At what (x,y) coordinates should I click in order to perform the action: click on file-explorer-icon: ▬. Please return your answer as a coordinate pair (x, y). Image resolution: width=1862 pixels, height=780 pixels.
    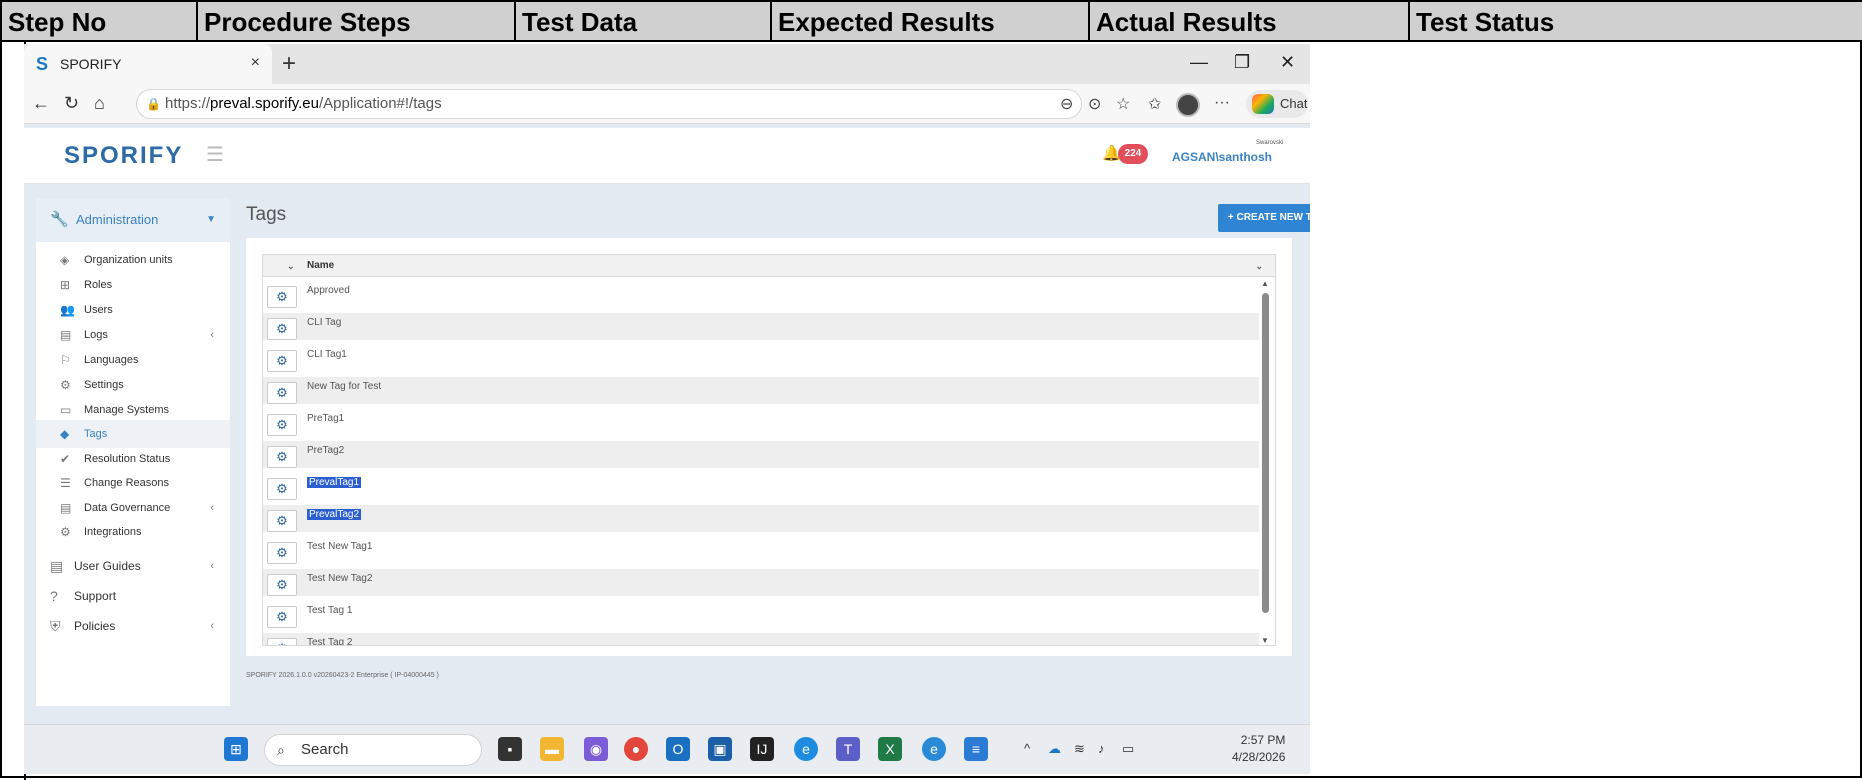
    Looking at the image, I should click on (552, 749).